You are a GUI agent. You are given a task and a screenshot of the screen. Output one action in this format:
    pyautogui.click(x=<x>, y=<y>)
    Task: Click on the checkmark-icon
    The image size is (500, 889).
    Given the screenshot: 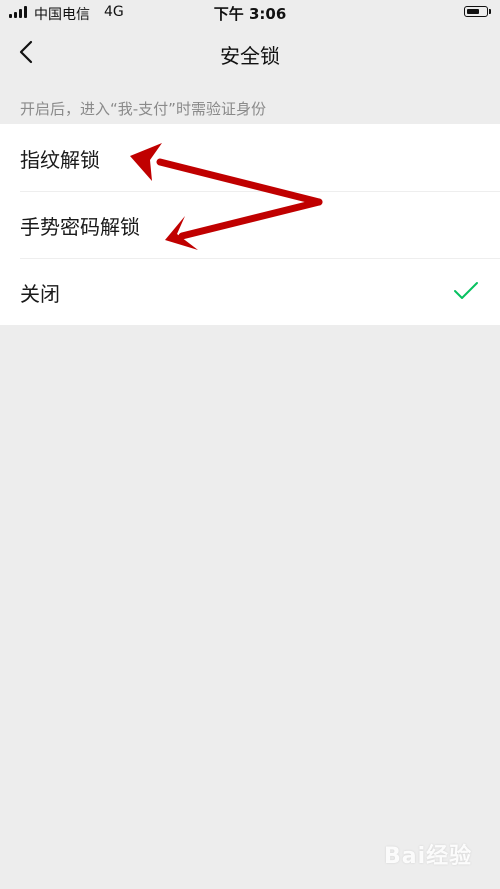 What is the action you would take?
    pyautogui.click(x=466, y=290)
    